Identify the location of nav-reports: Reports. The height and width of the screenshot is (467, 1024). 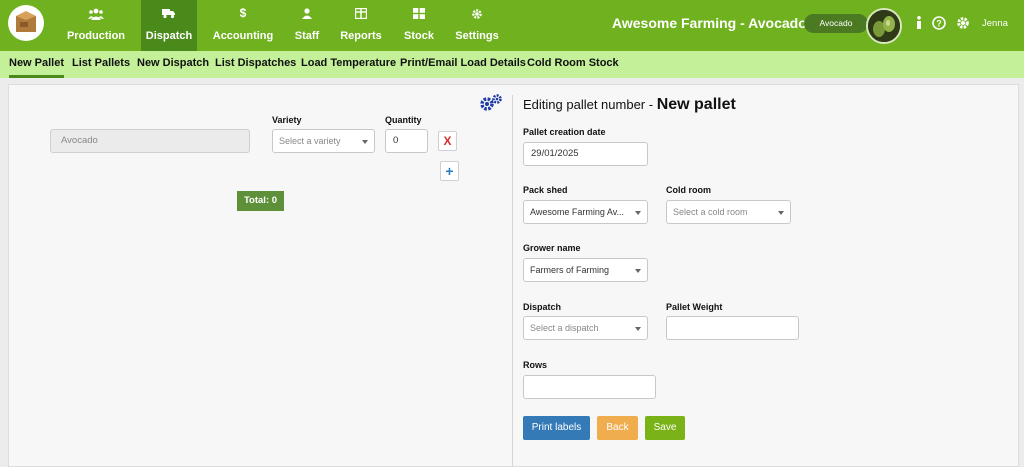
(361, 25).